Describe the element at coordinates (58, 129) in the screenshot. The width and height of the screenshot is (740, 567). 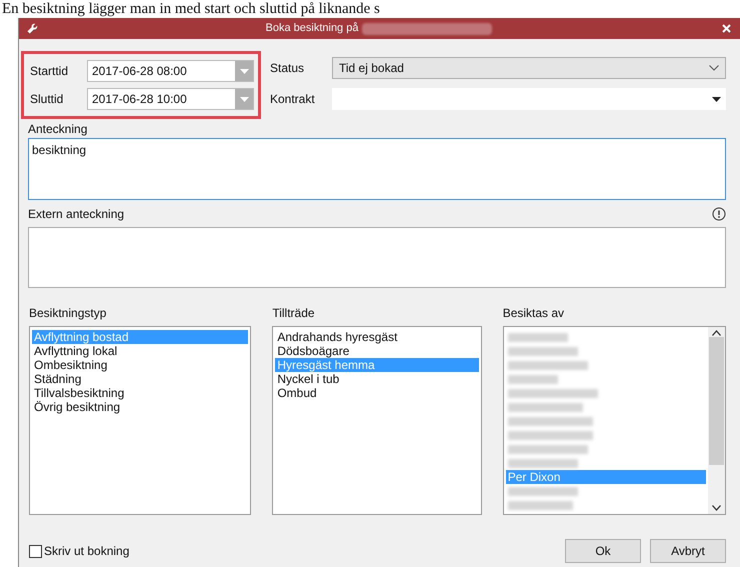
I see `field-label: Anteckning` at that location.